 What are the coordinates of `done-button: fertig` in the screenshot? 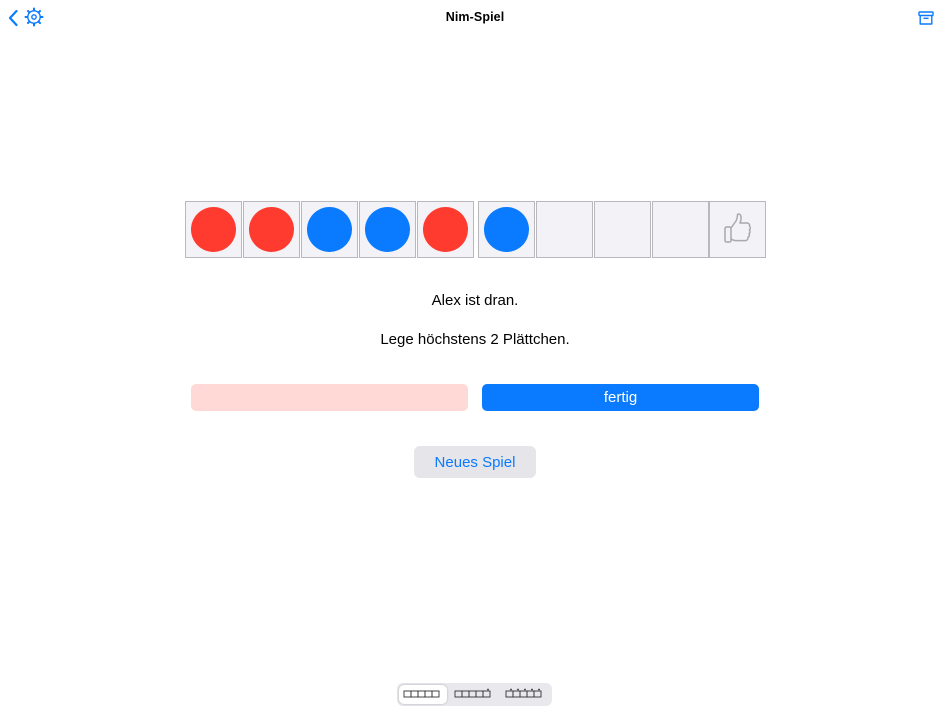 It's located at (620, 397).